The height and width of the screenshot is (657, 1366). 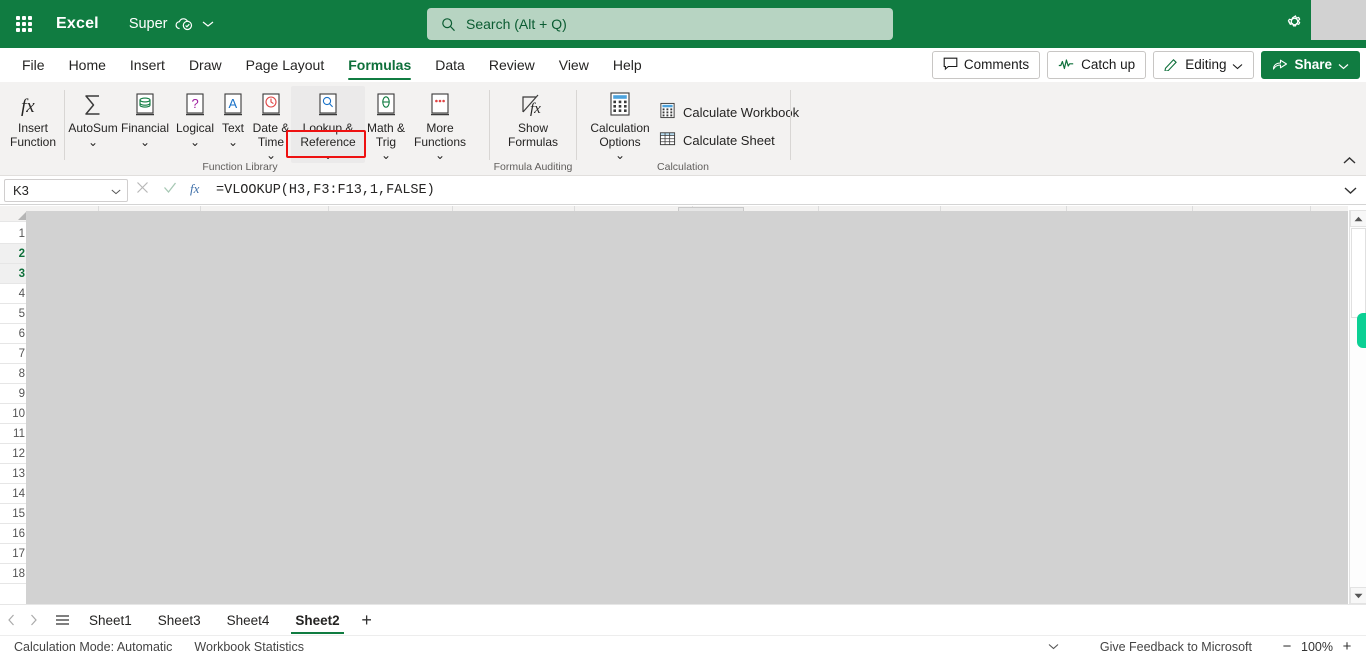 What do you see at coordinates (328, 105) in the screenshot?
I see `lookup-reference-book-icon` at bounding box center [328, 105].